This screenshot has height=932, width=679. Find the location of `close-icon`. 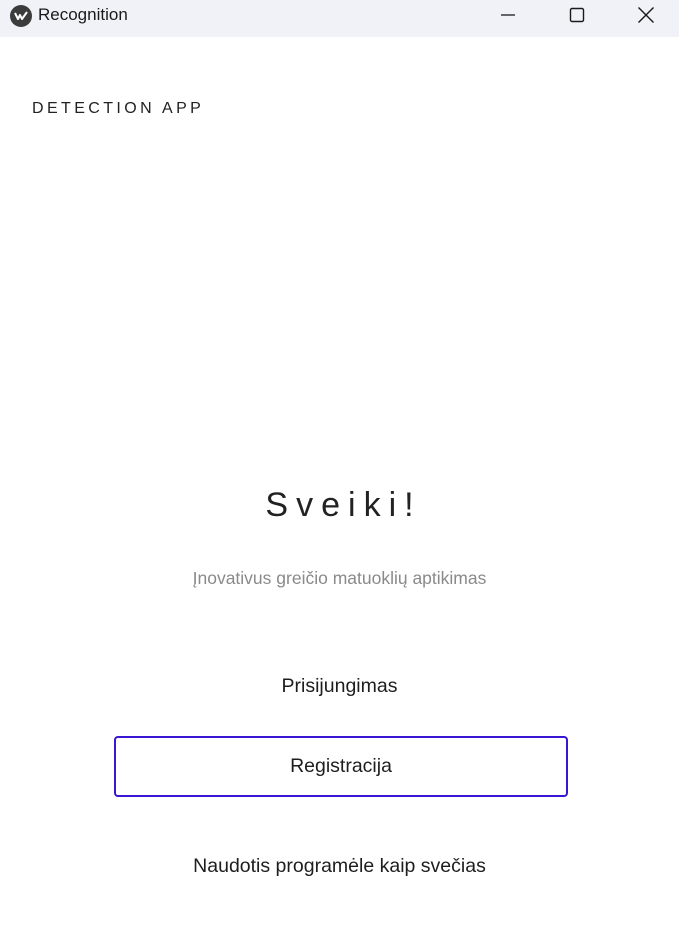

close-icon is located at coordinates (646, 15).